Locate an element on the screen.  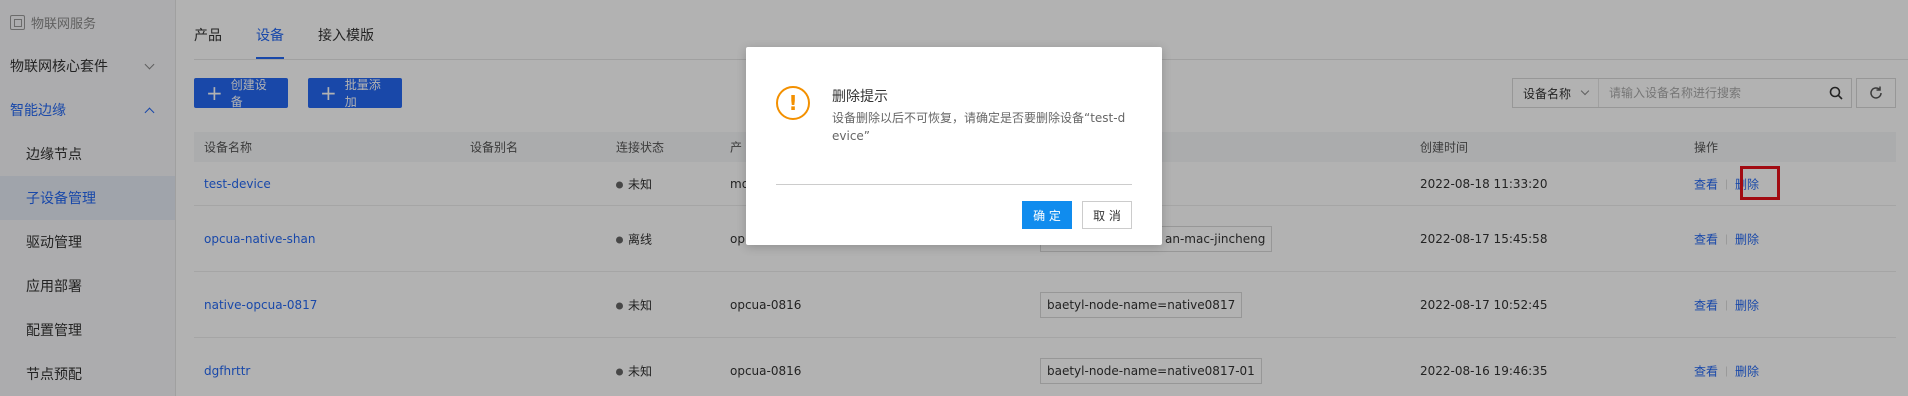
warning-icon: ! is located at coordinates (793, 103).